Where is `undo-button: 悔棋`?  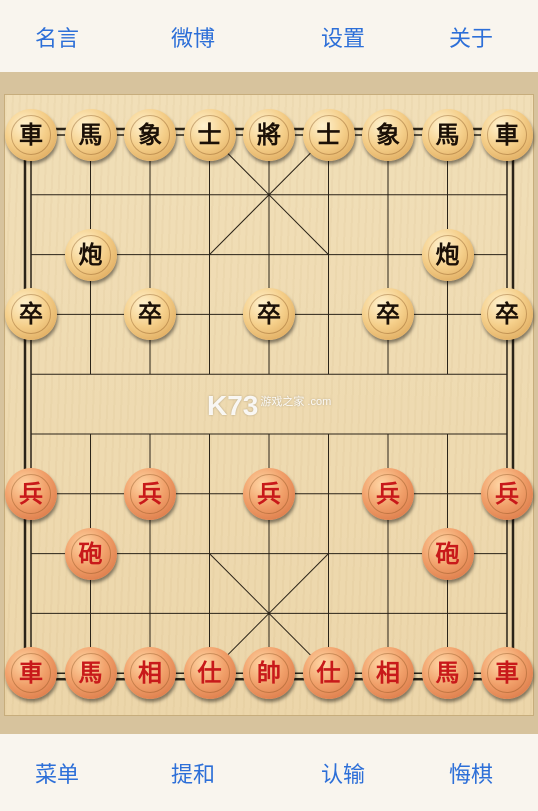
undo-button: 悔棋 is located at coordinates (471, 773).